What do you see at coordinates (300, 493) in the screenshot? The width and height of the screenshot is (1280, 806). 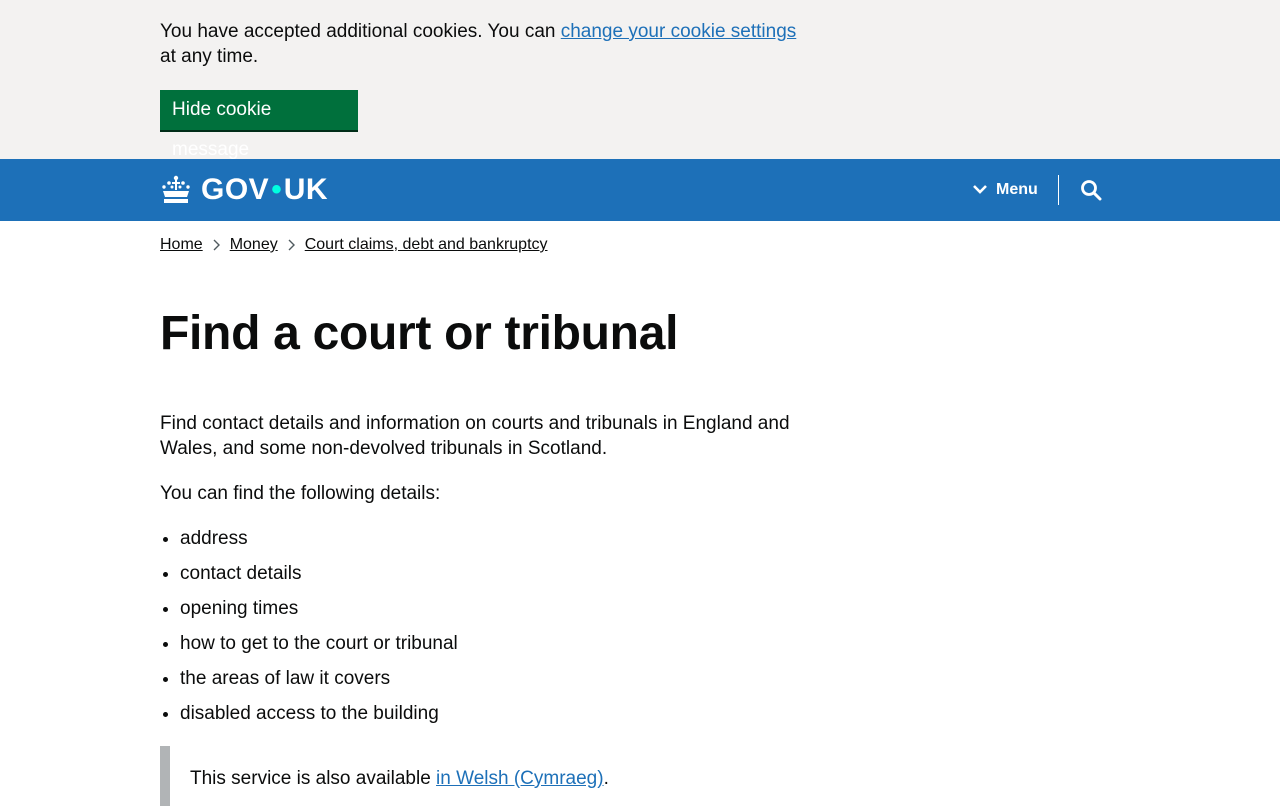 I see `details-lead: You can find the following details:` at bounding box center [300, 493].